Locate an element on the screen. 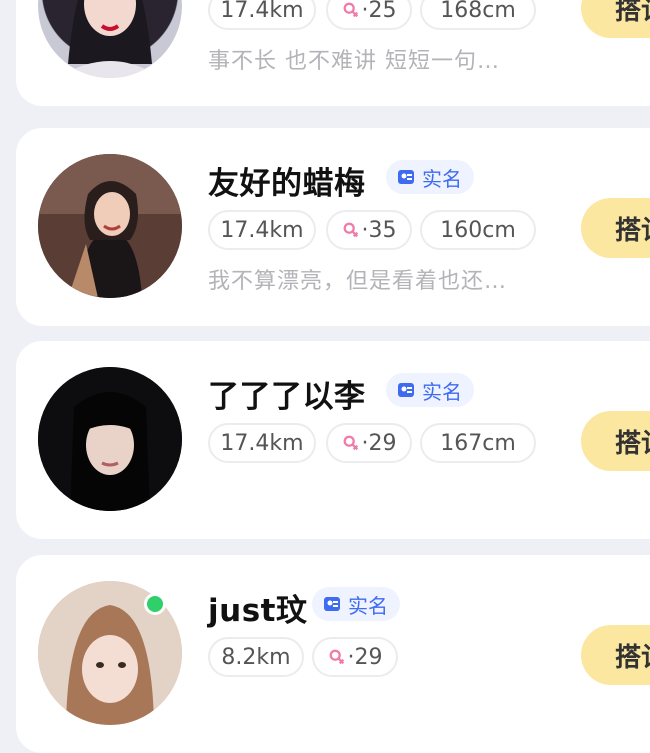  height-pill: 167cm is located at coordinates (478, 443).